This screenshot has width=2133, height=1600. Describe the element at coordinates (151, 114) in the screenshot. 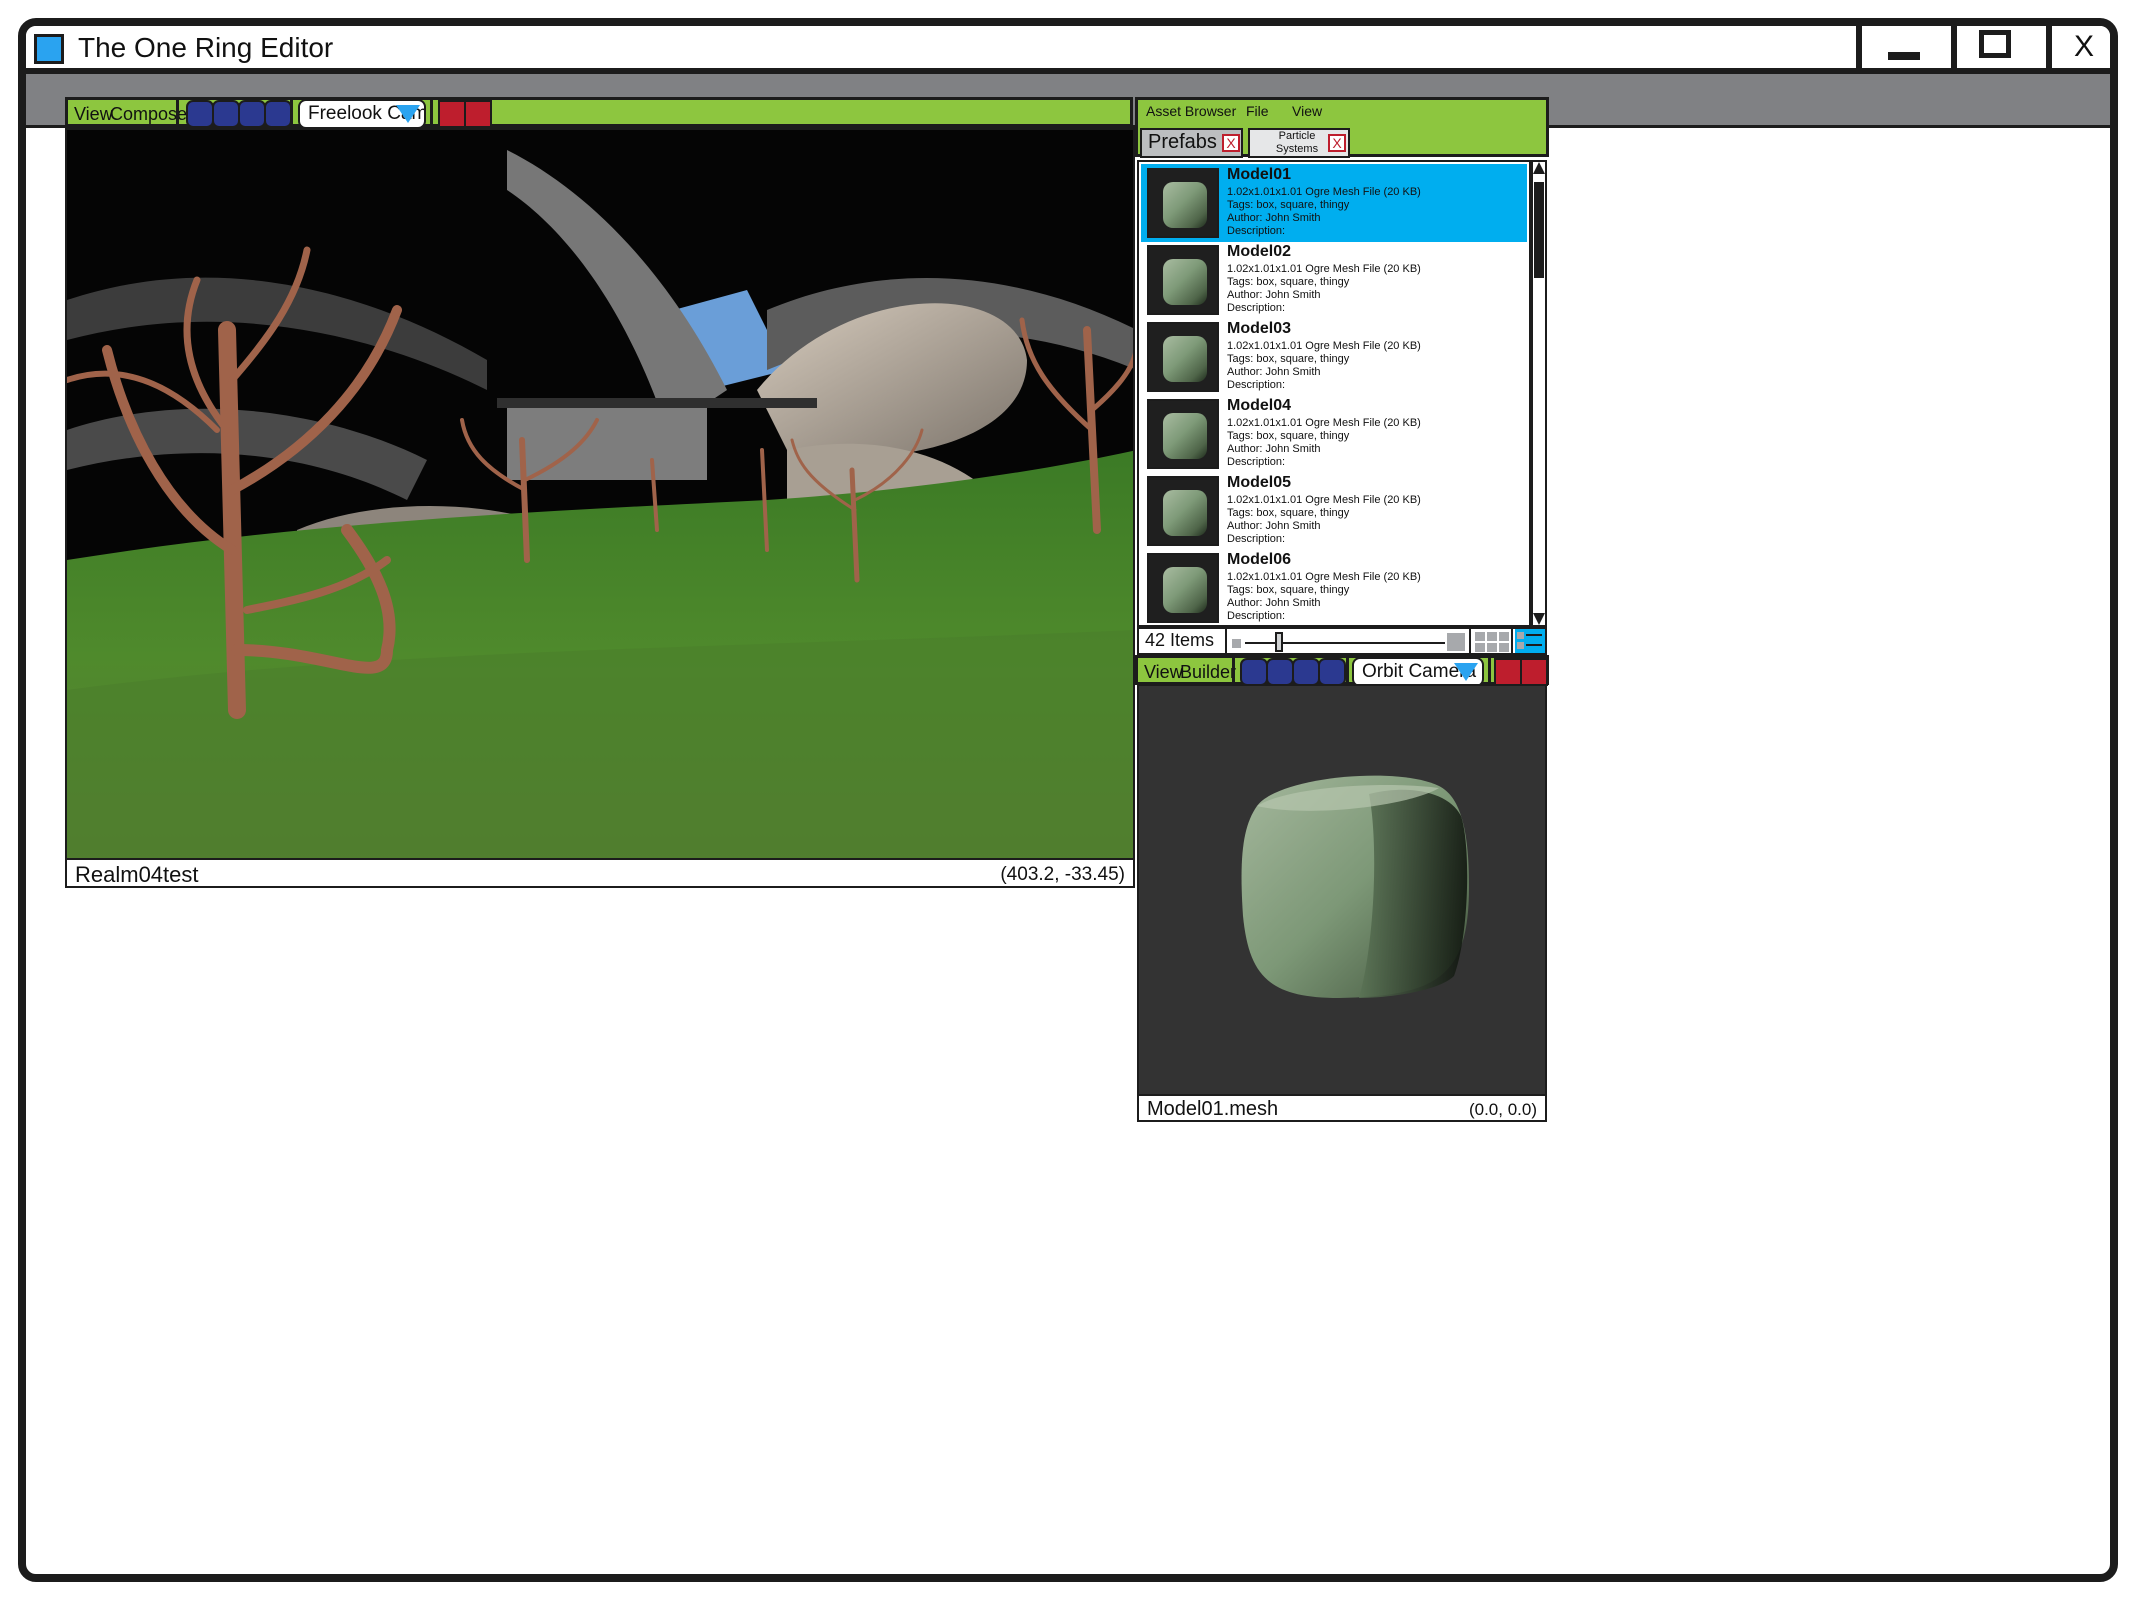

I see `composer-mode-menu: Composer` at that location.